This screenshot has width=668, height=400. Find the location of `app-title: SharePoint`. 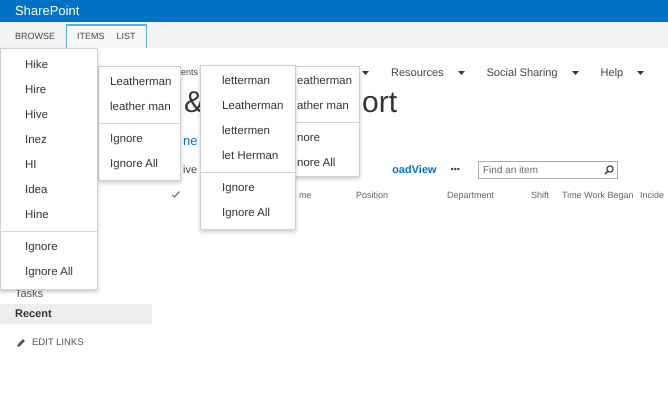

app-title: SharePoint is located at coordinates (47, 11).